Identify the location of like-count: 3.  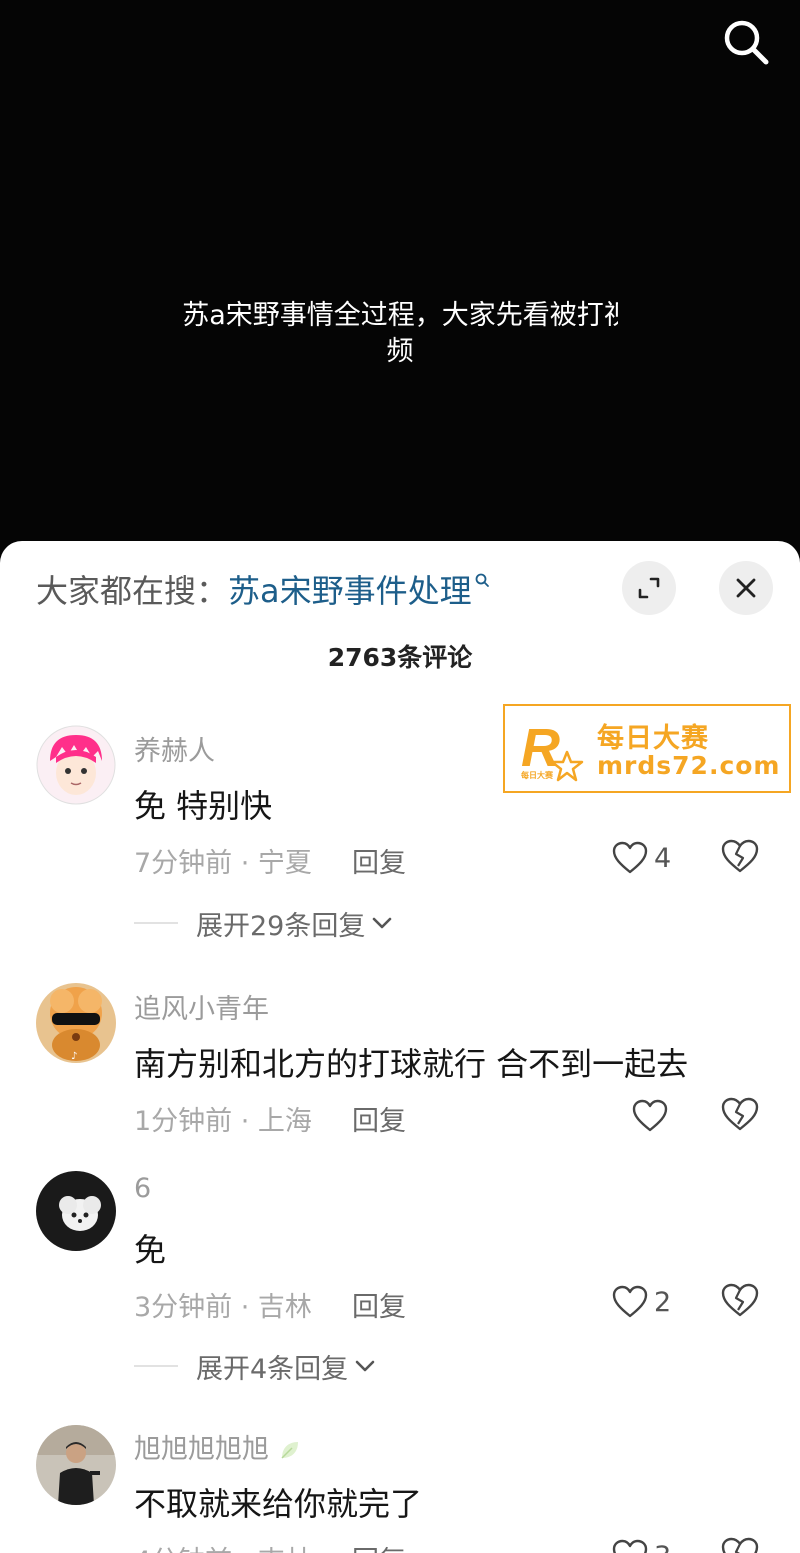
(662, 1547).